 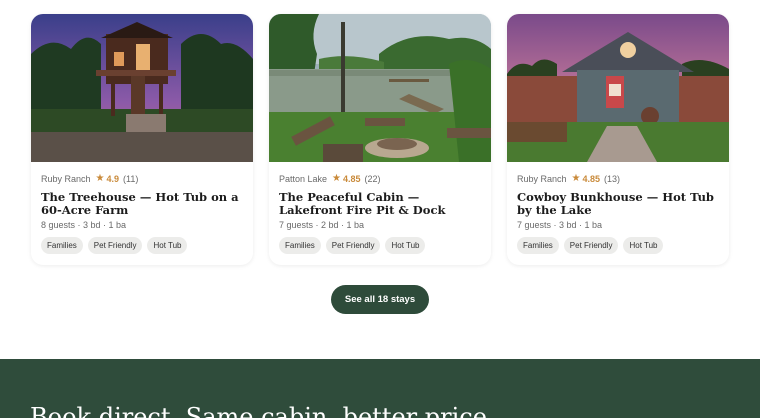 What do you see at coordinates (113, 178) in the screenshot?
I see `listing-rating: 4.9` at bounding box center [113, 178].